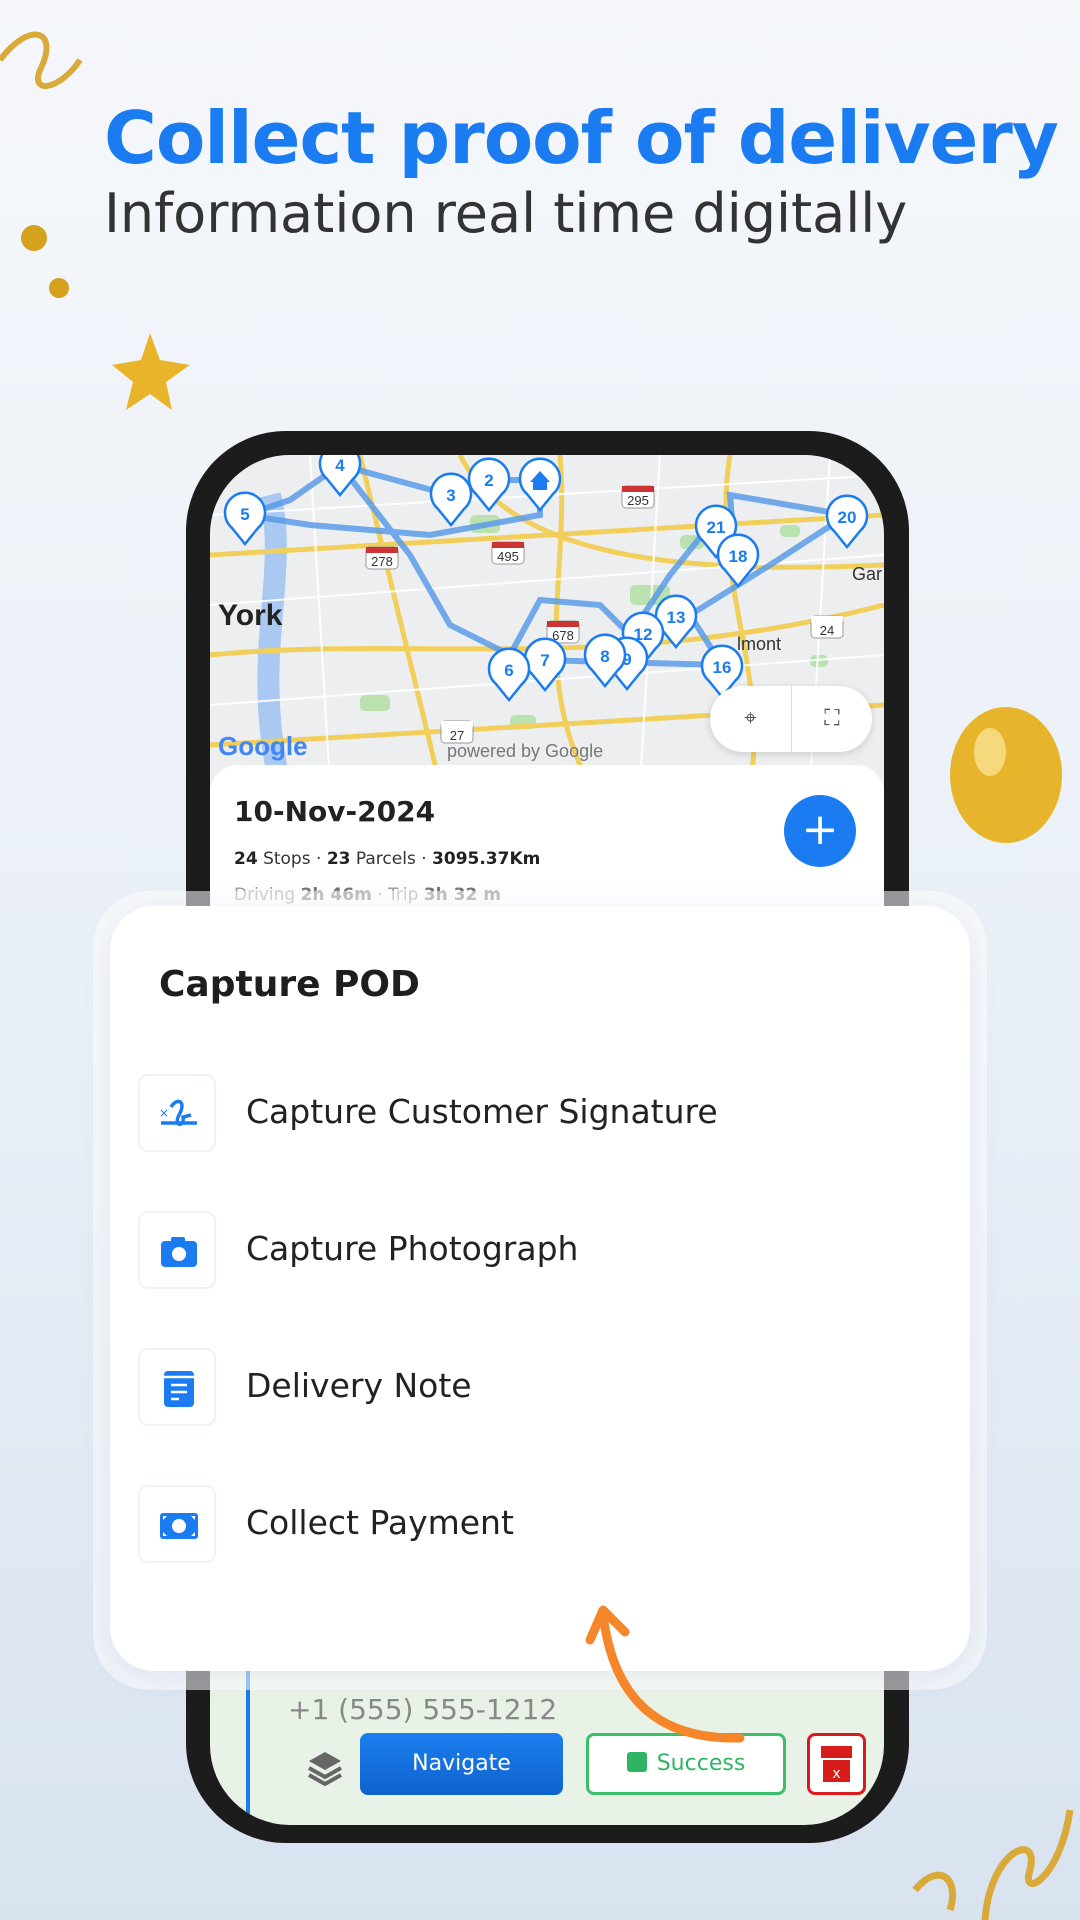  I want to click on highway-shield: 278, so click(382, 558).